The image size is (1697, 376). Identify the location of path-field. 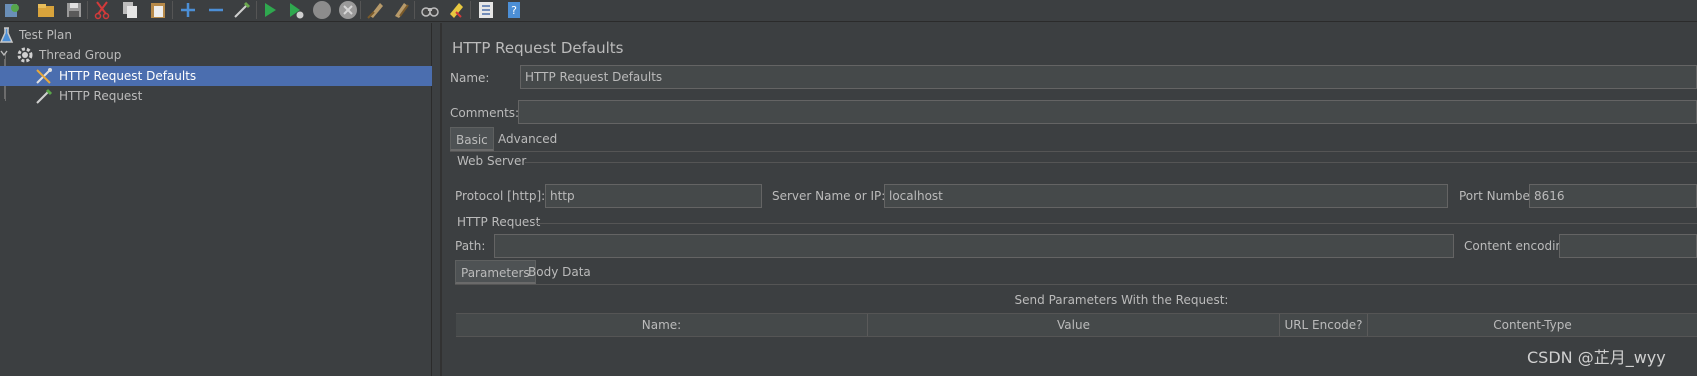
(974, 246).